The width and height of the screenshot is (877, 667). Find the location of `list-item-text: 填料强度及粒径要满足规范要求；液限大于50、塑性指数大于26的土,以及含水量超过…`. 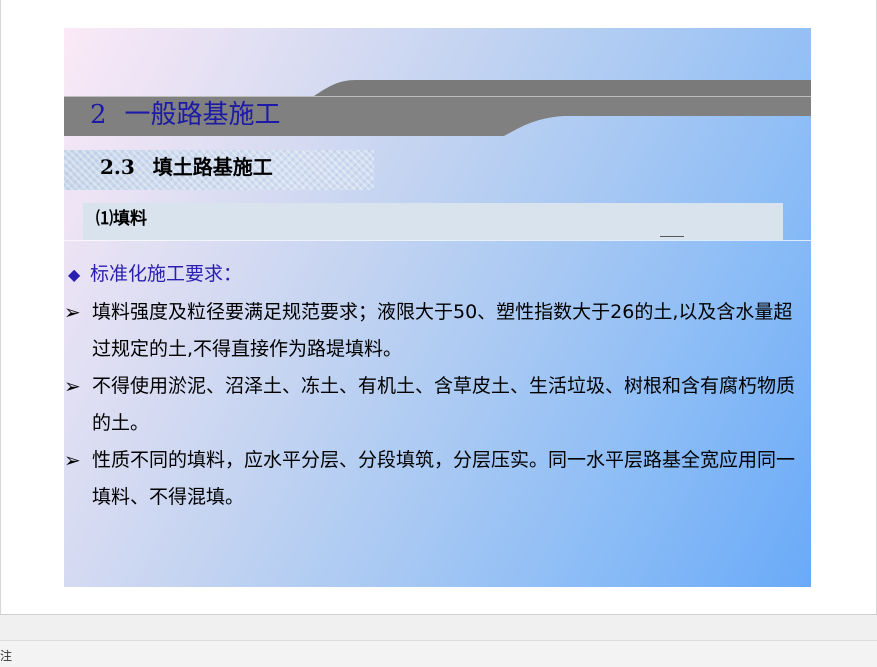

list-item-text: 填料强度及粒径要满足规范要求；液限大于50、塑性指数大于26的土,以及含水量超过… is located at coordinates (442, 330).